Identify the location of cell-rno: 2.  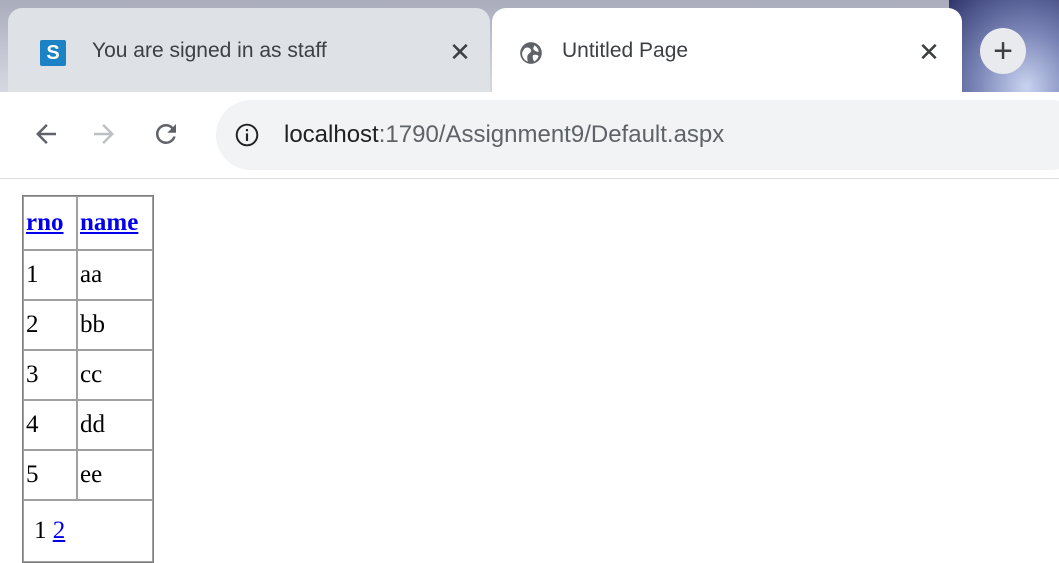
(50, 325).